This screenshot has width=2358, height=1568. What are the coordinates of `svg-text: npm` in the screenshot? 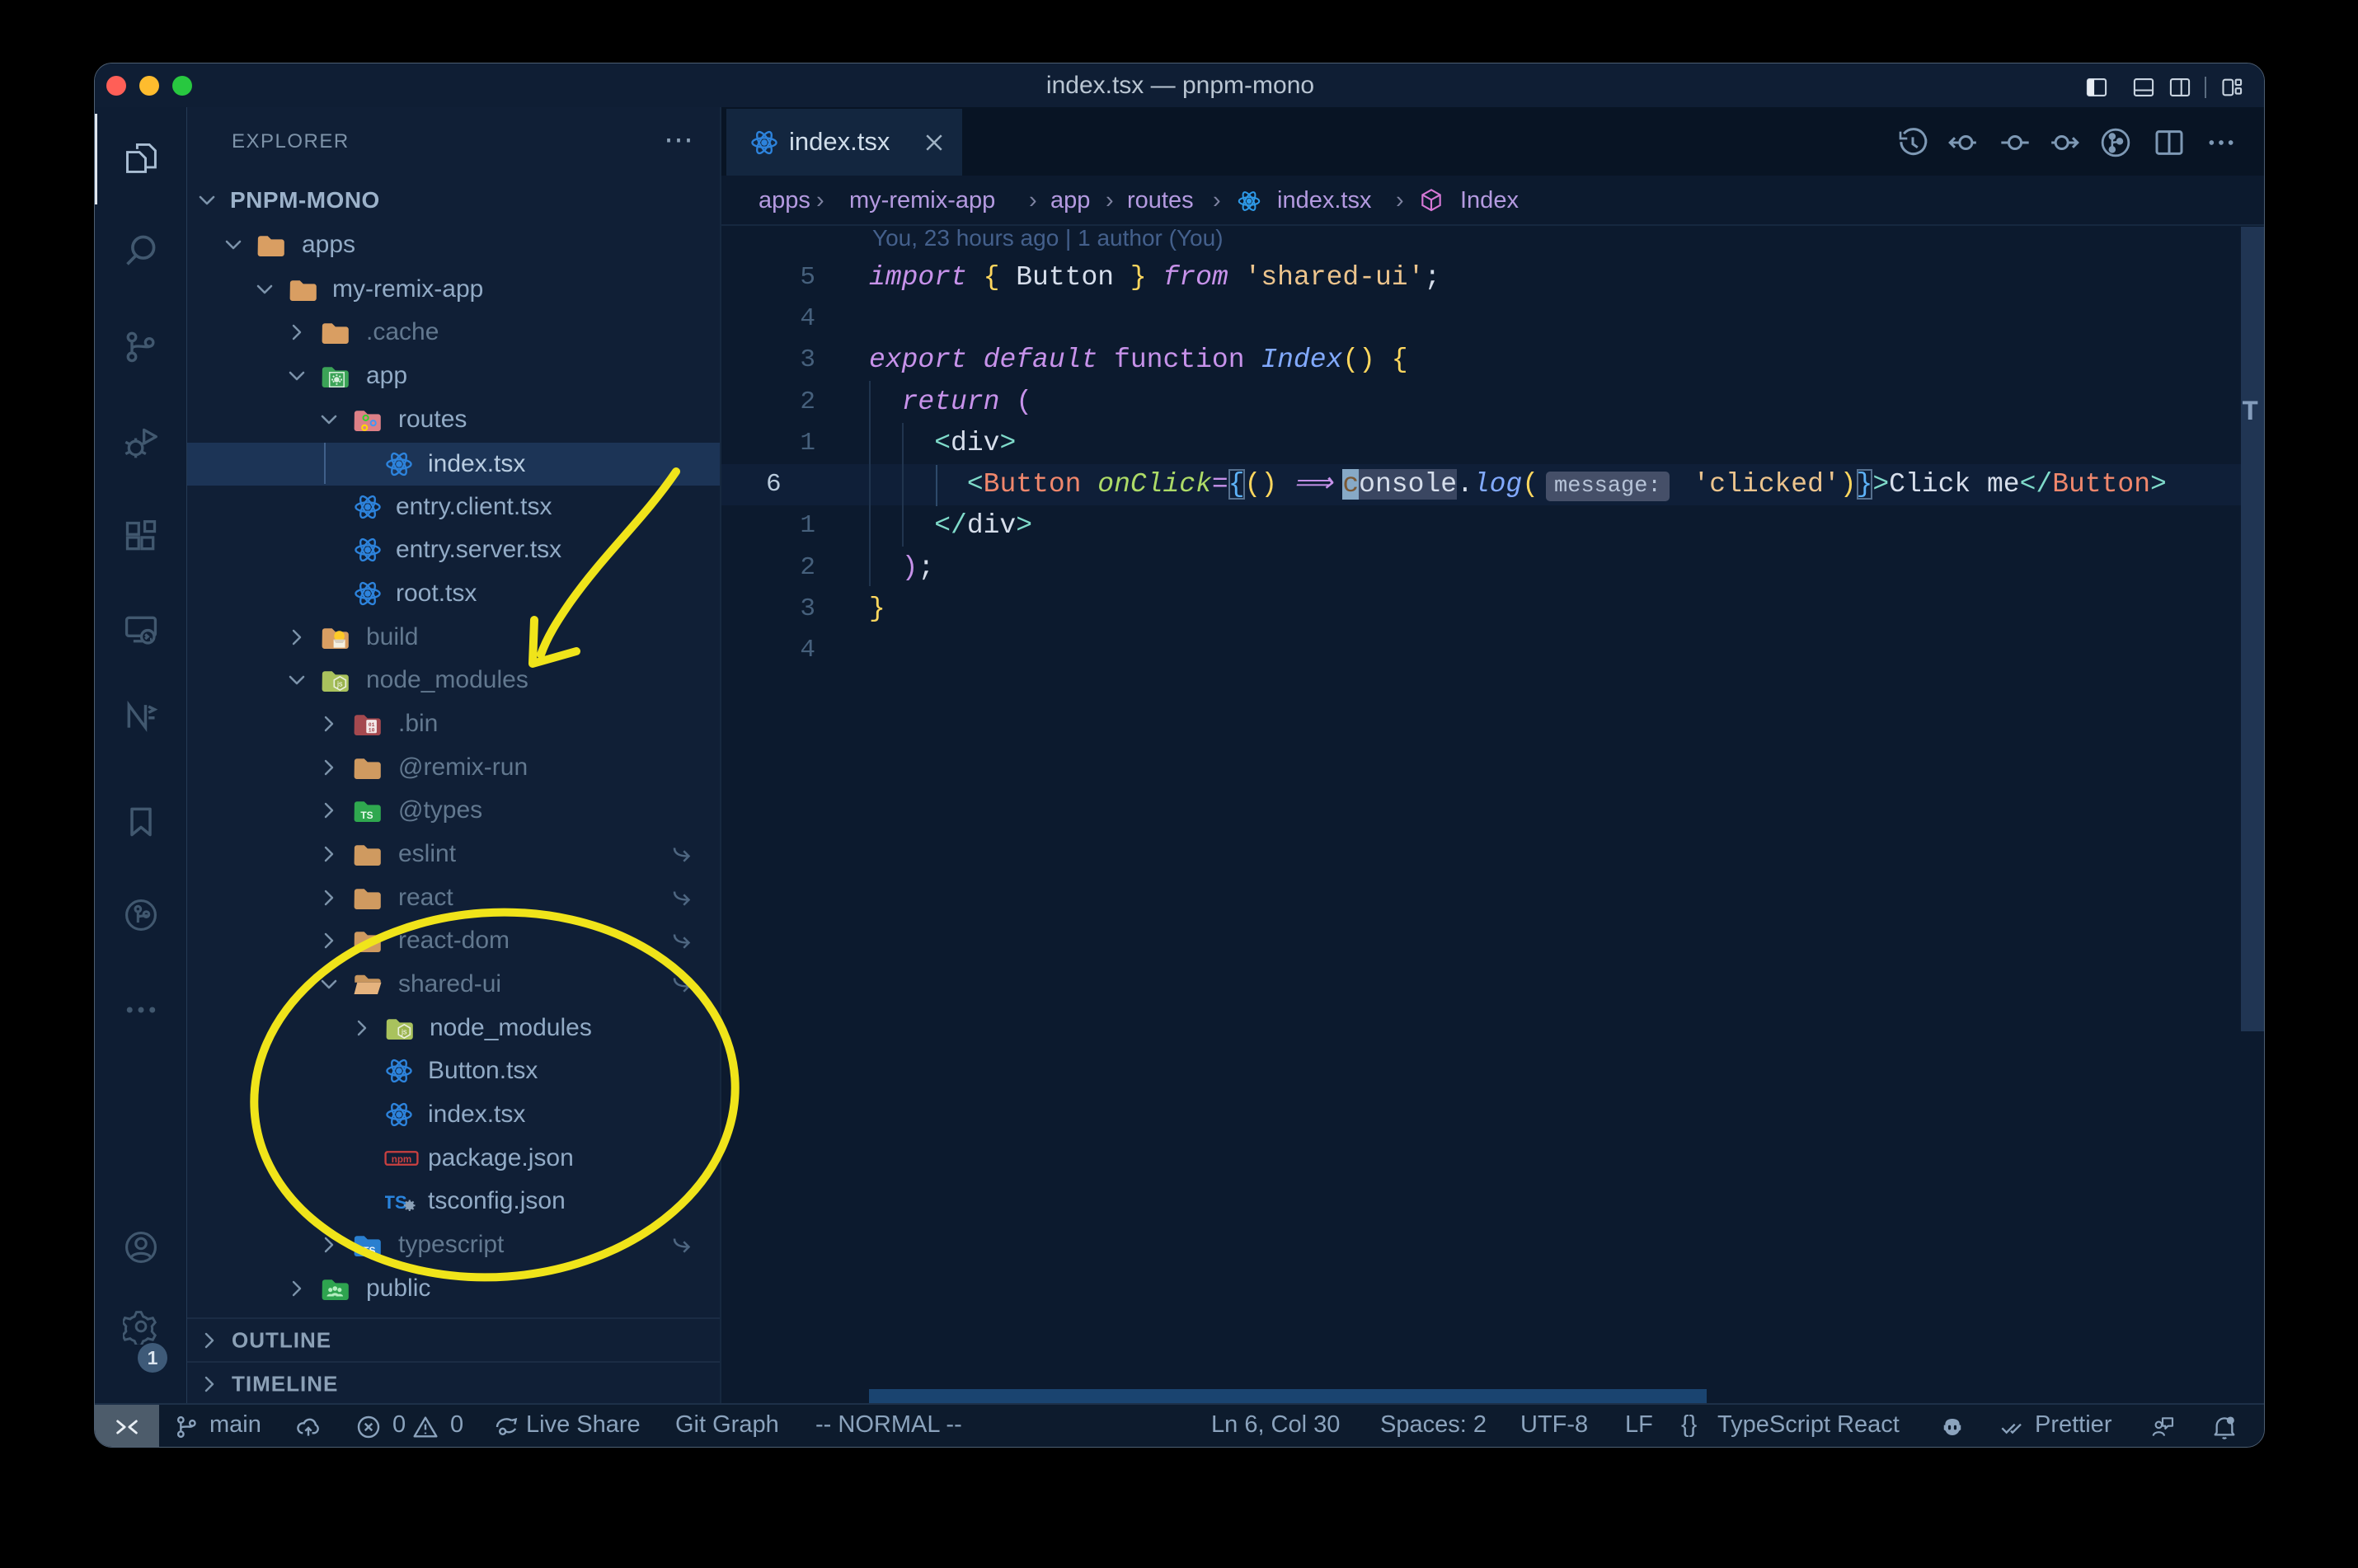 It's located at (402, 1159).